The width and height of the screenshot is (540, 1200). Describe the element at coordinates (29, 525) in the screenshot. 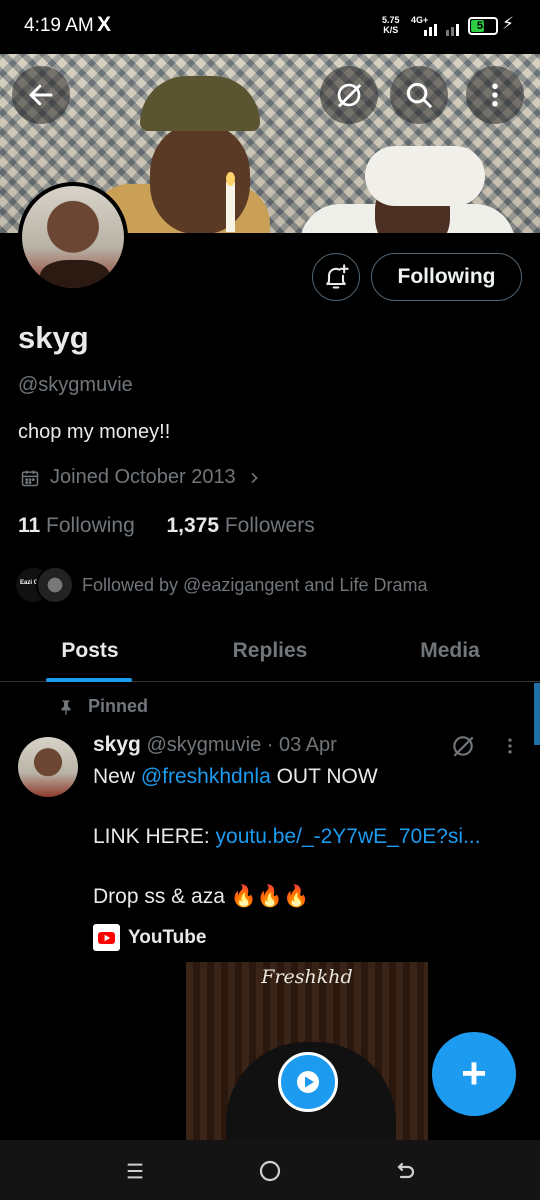

I see `following-count: 11` at that location.